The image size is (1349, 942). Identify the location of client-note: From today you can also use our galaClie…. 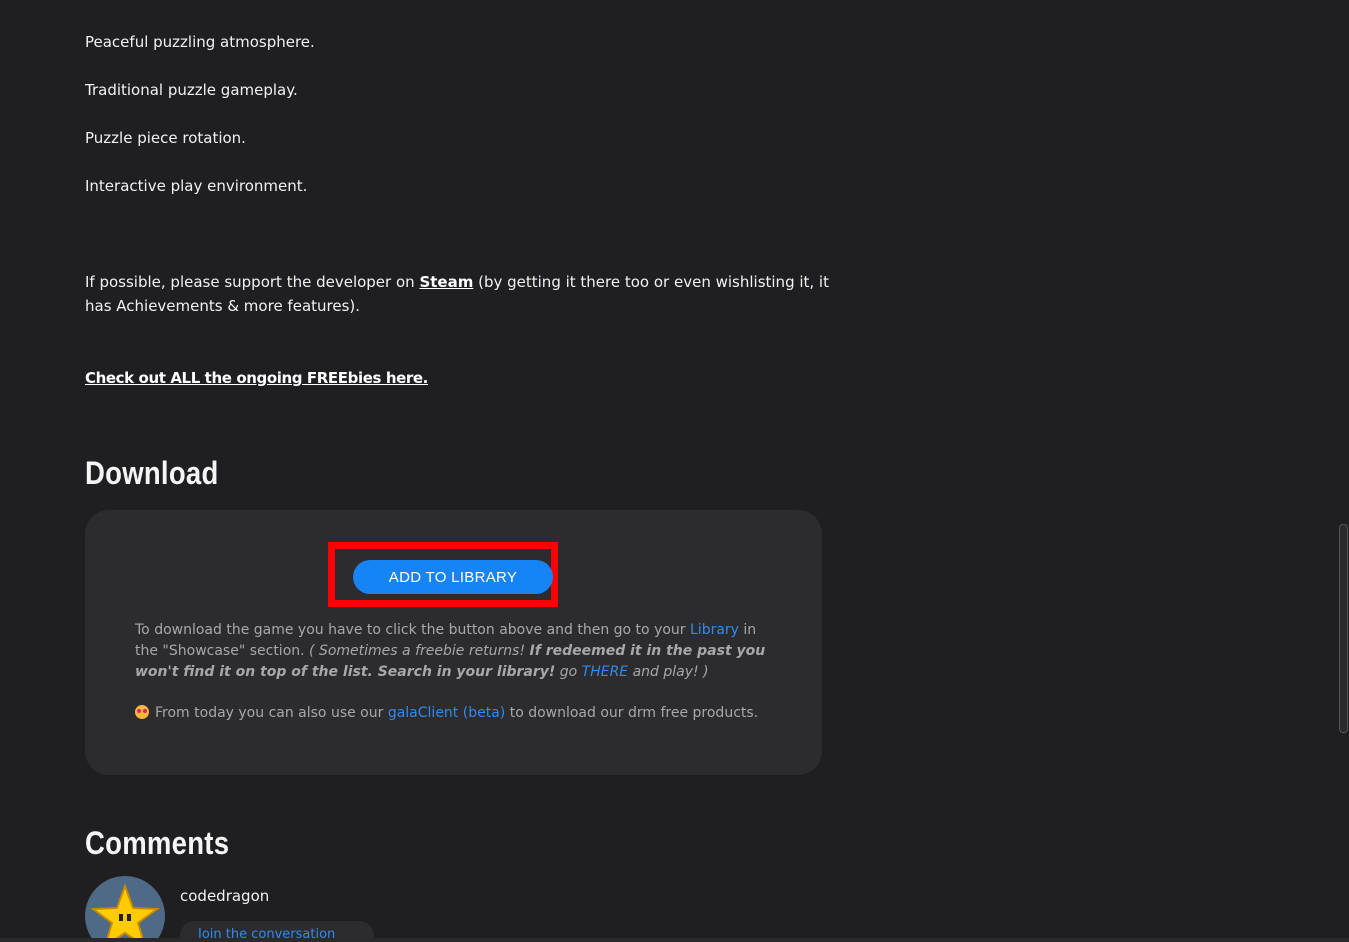
(446, 713).